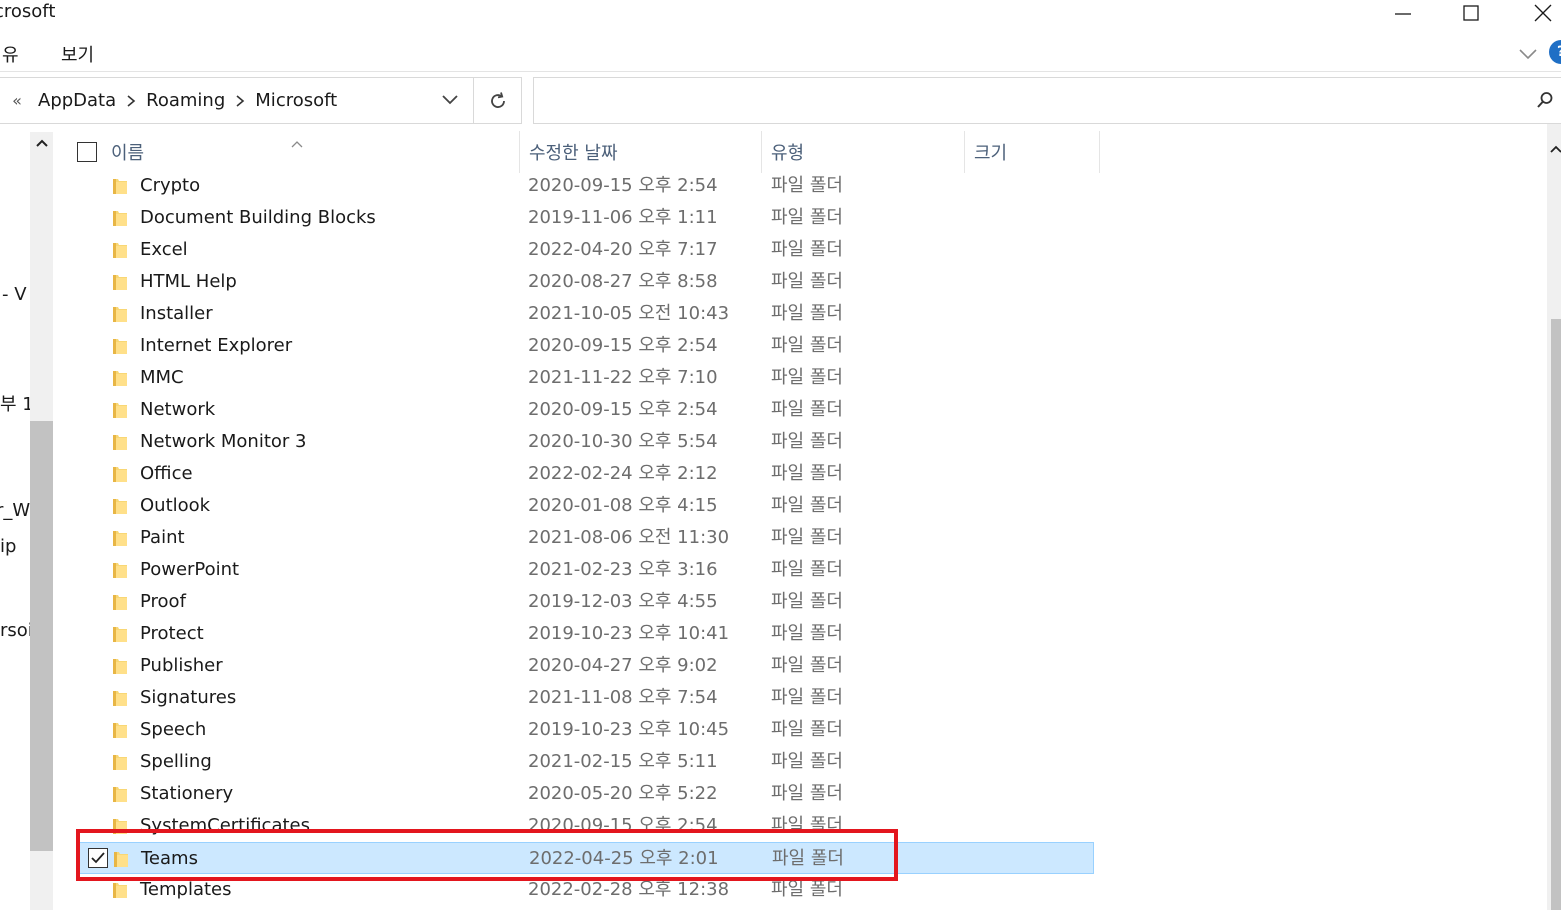 Image resolution: width=1561 pixels, height=910 pixels. I want to click on expand-ribbon-button, so click(1528, 55).